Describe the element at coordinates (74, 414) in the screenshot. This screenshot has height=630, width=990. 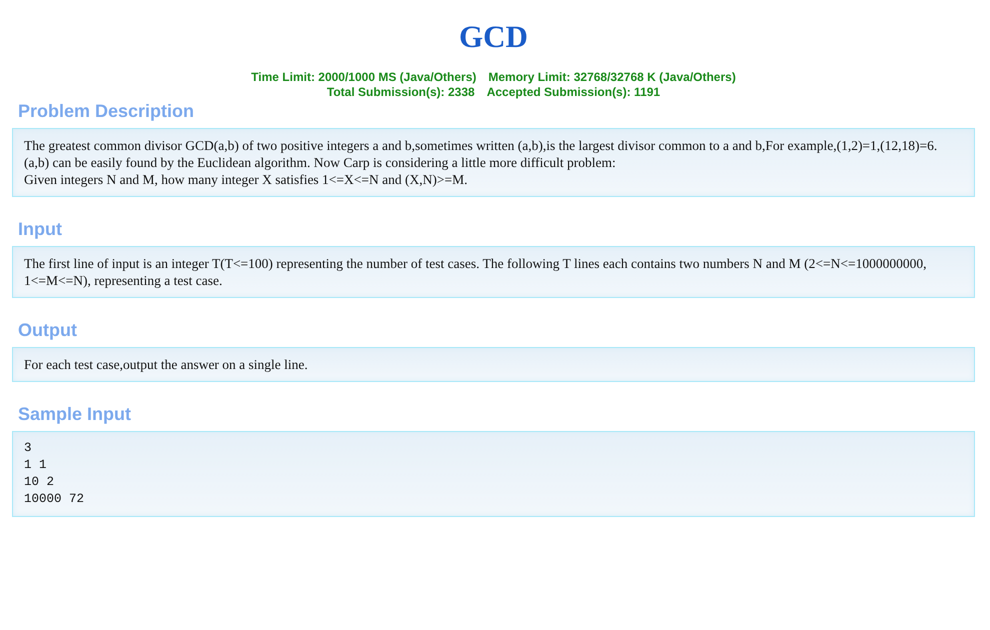
I see `section-heading: Sample Input` at that location.